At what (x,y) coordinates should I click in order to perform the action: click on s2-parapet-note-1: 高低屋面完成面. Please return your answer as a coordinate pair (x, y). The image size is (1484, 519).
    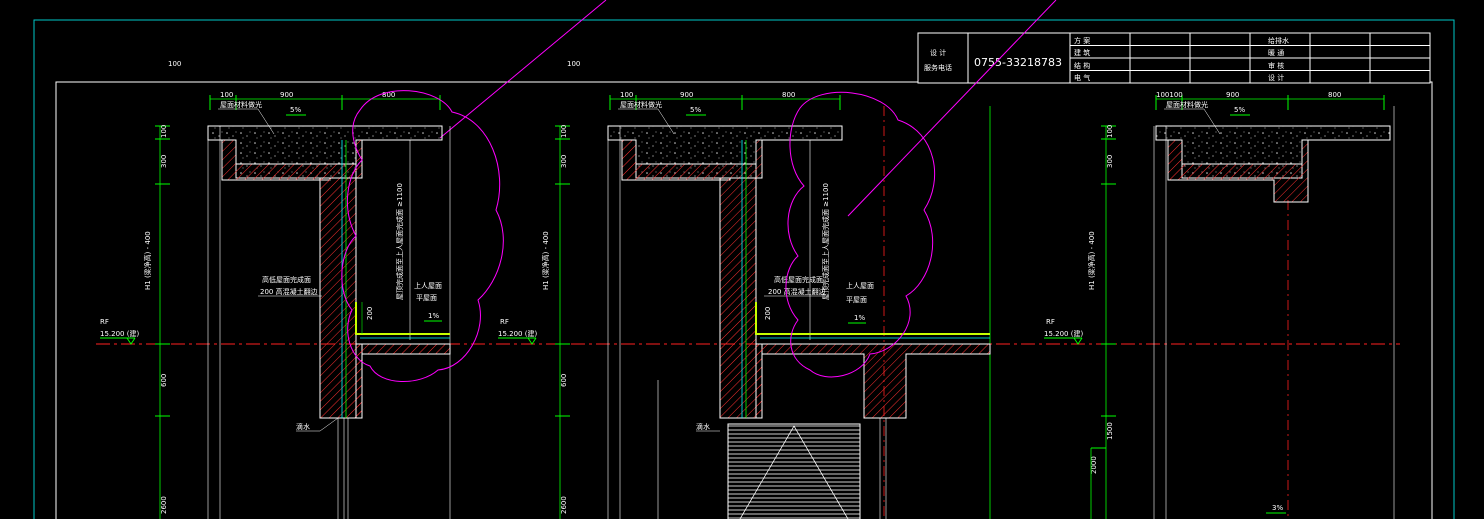
    Looking at the image, I should click on (798, 279).